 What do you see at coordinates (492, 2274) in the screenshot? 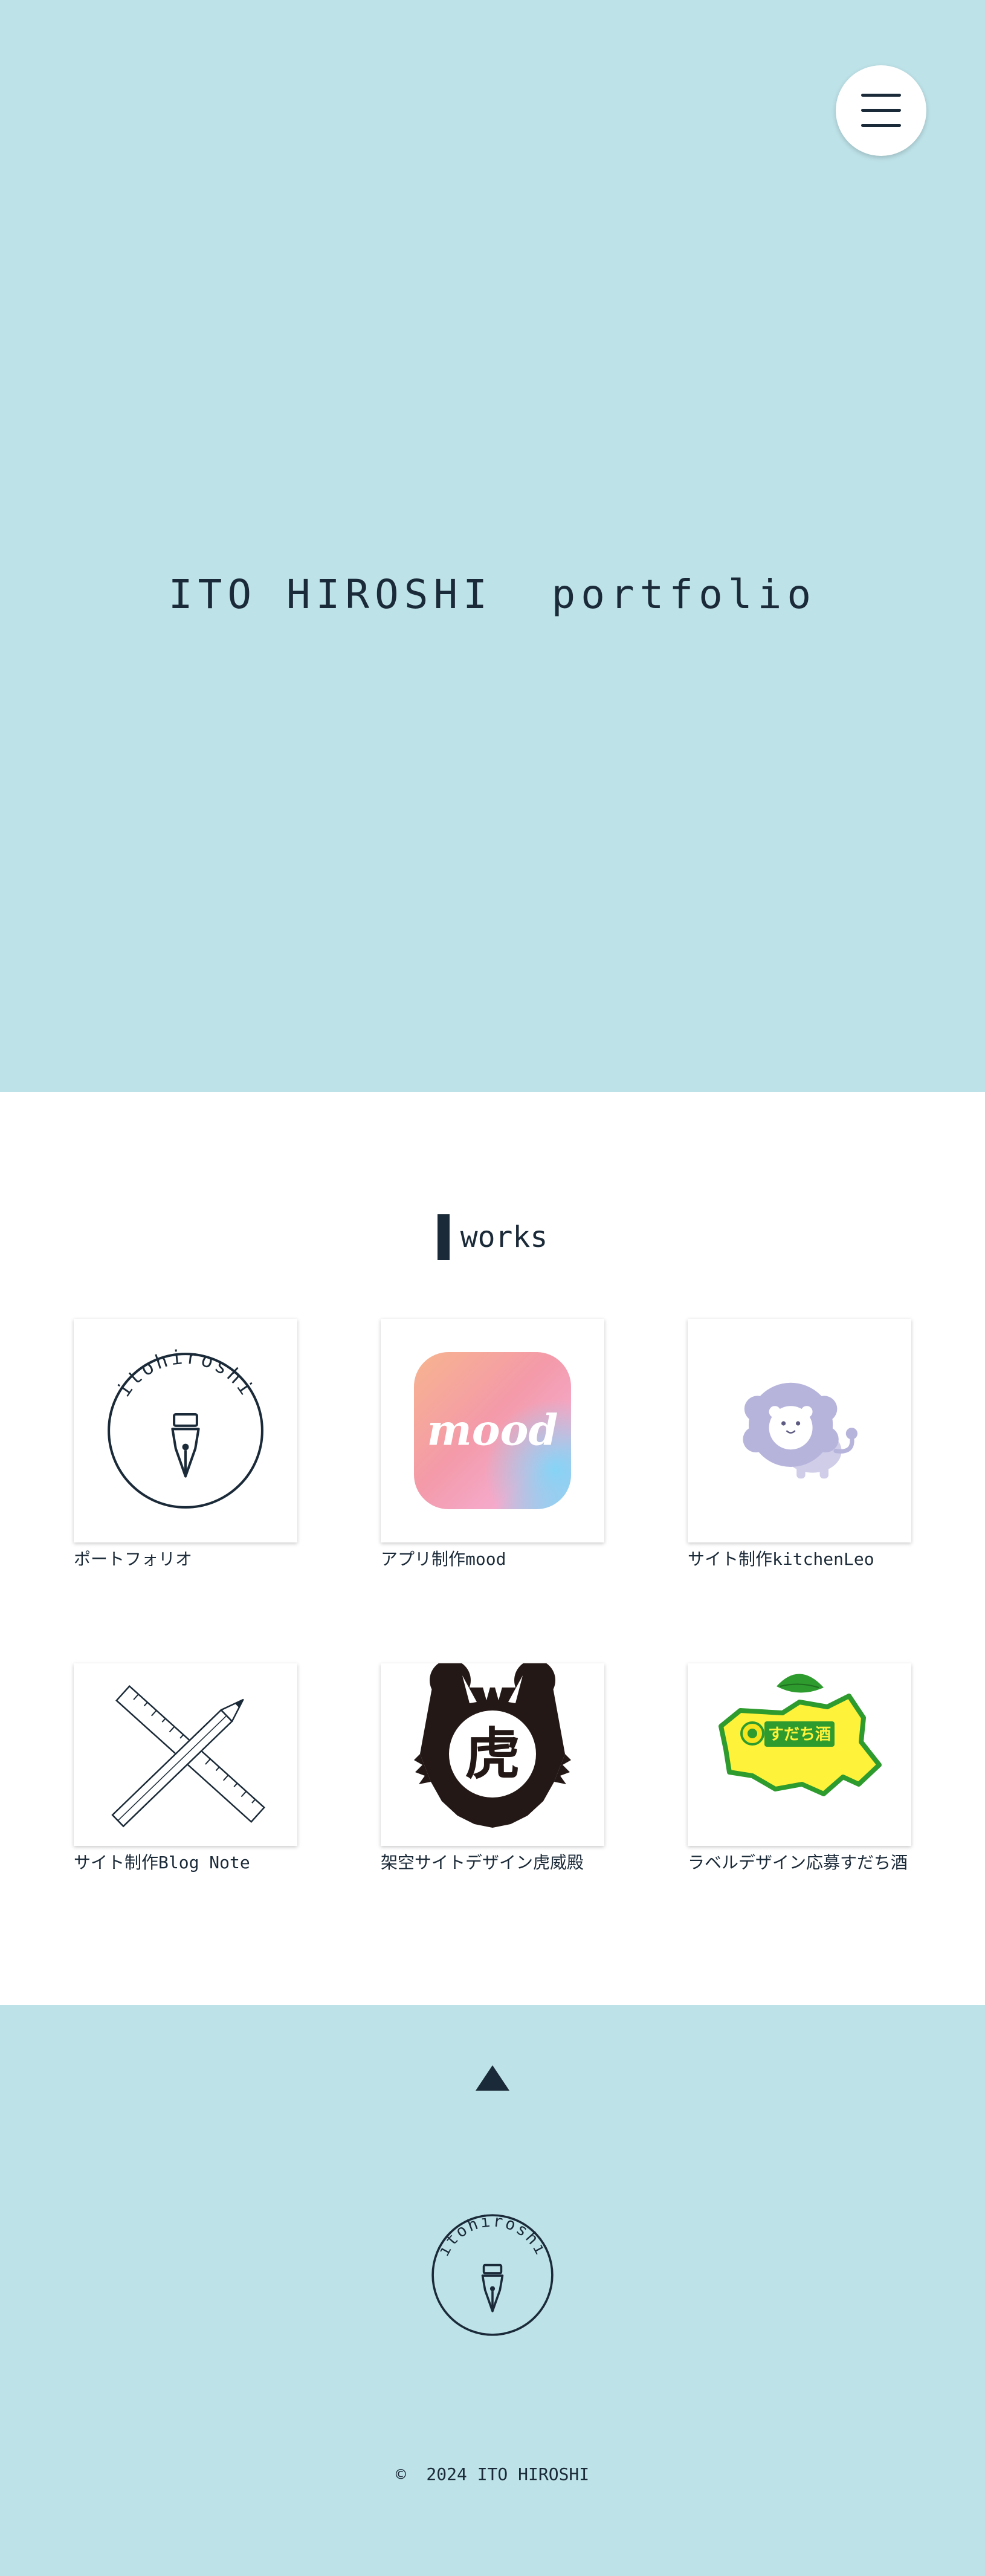
I see `itohiroshi-logo: itohiroshi` at bounding box center [492, 2274].